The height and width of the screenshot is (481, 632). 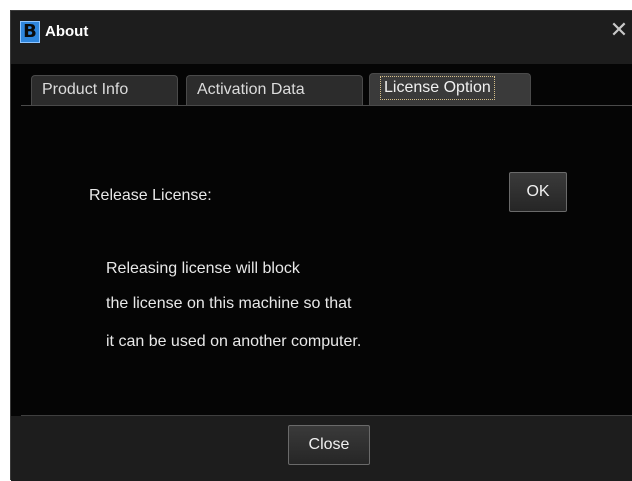 I want to click on close-button: Close, so click(x=329, y=445).